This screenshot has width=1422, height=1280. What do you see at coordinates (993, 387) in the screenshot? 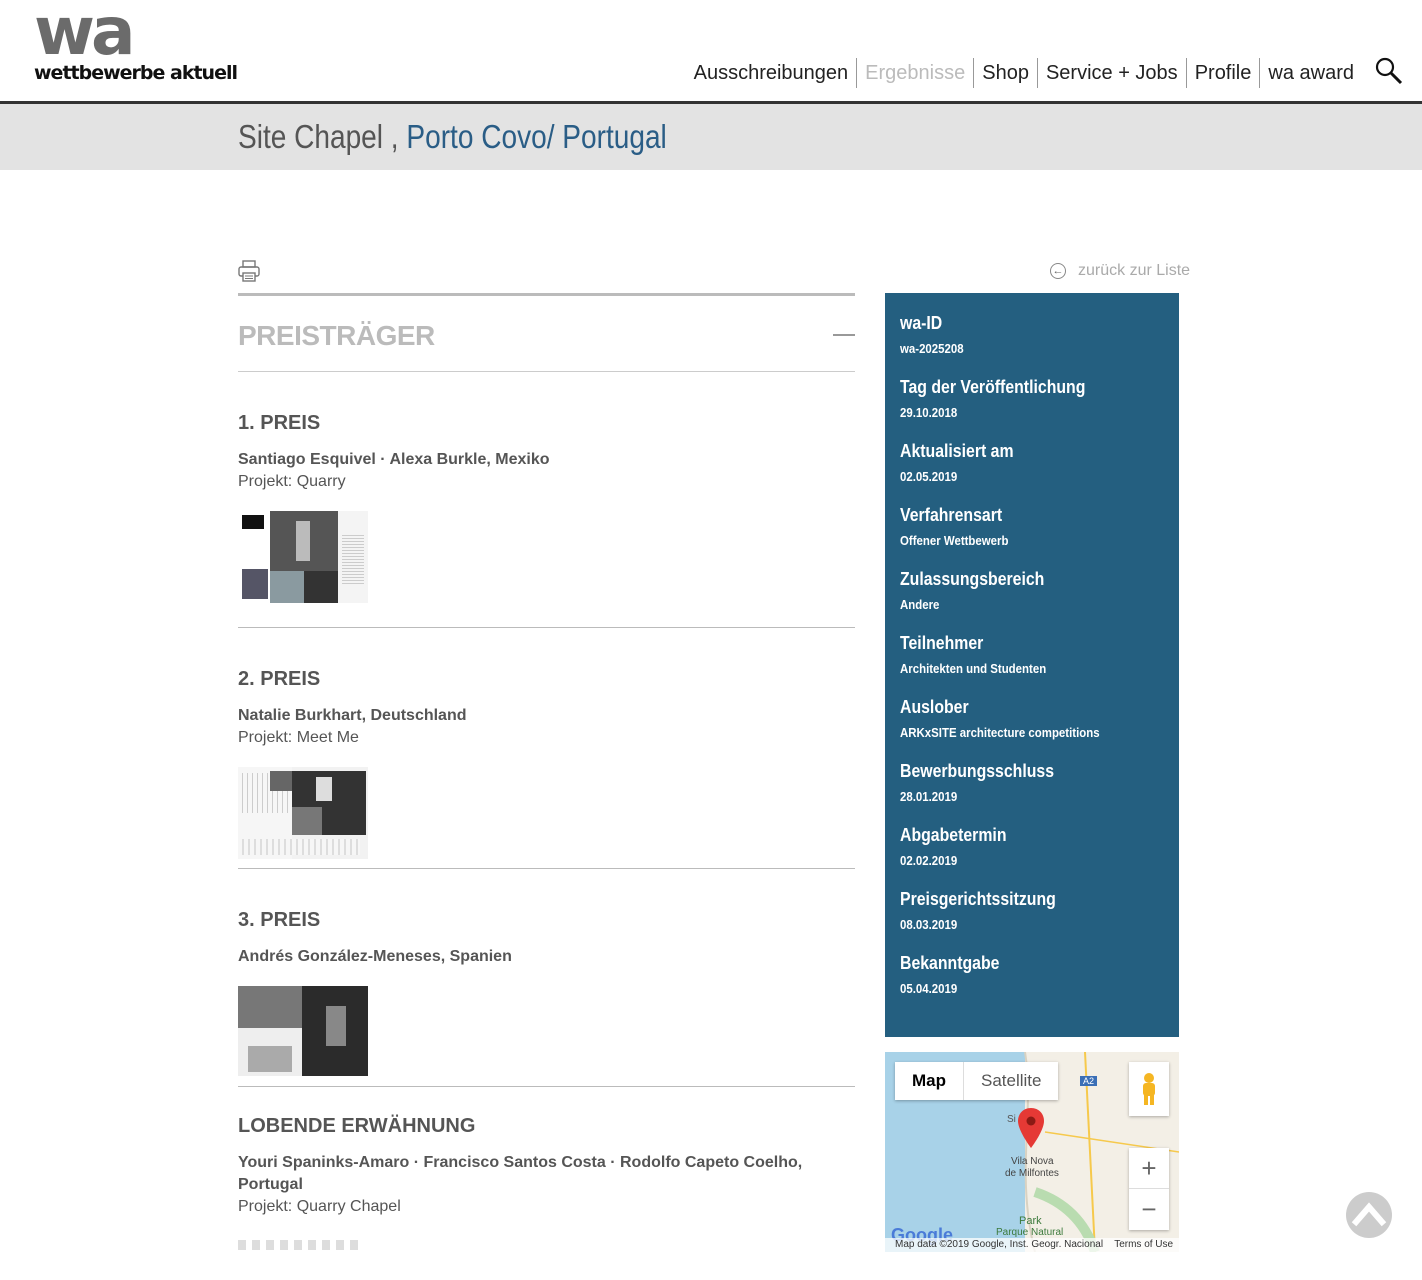
I see `detail-label: Tag der Veröffentlichung` at bounding box center [993, 387].